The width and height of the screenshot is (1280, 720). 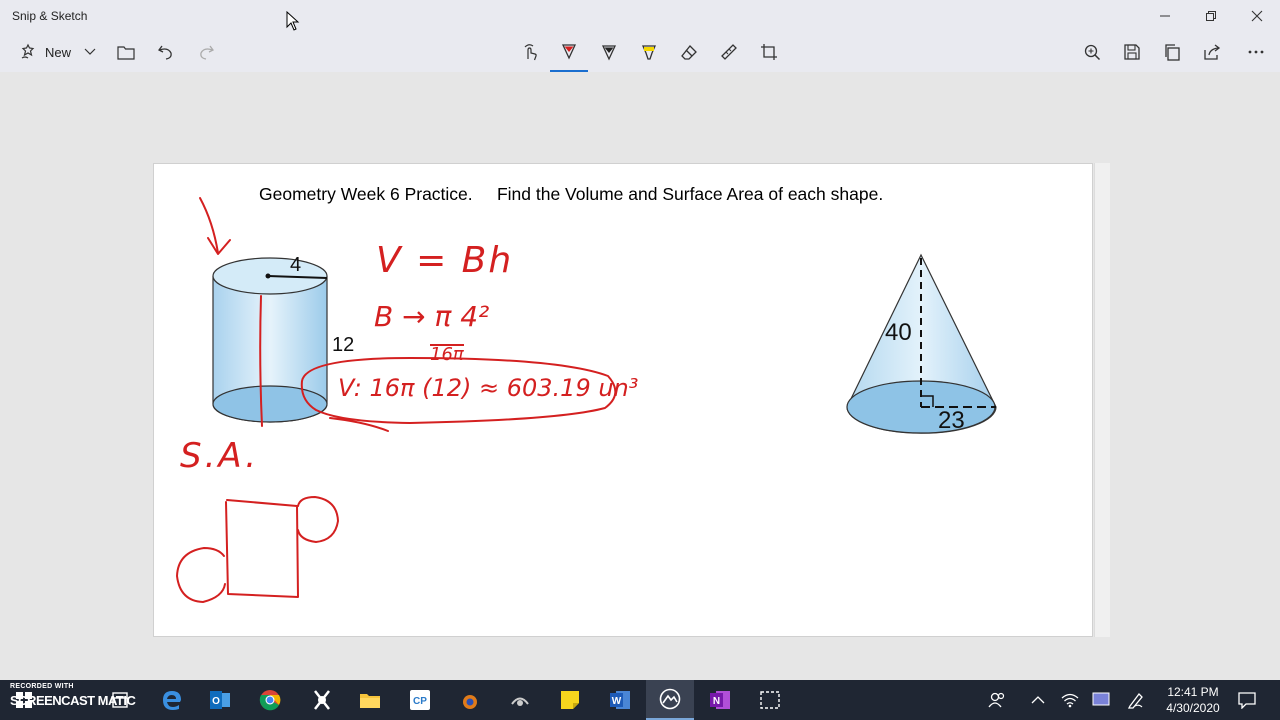 I want to click on wifi-icon, so click(x=1070, y=700).